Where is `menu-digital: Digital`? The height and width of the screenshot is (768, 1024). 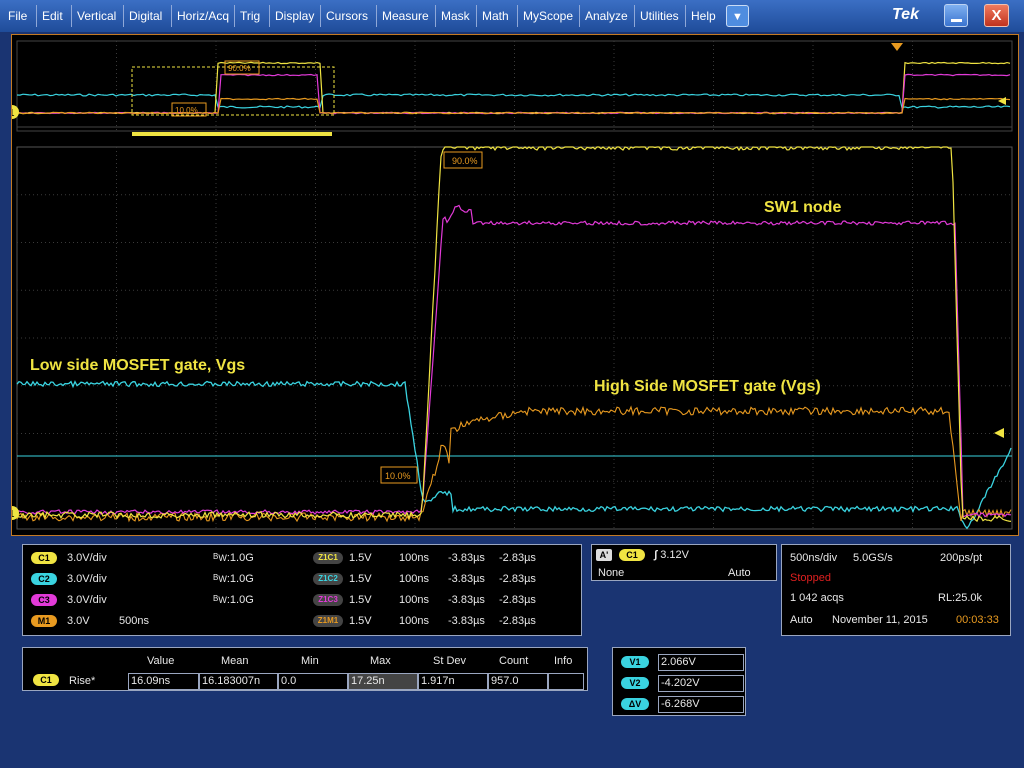
menu-digital: Digital is located at coordinates (145, 16).